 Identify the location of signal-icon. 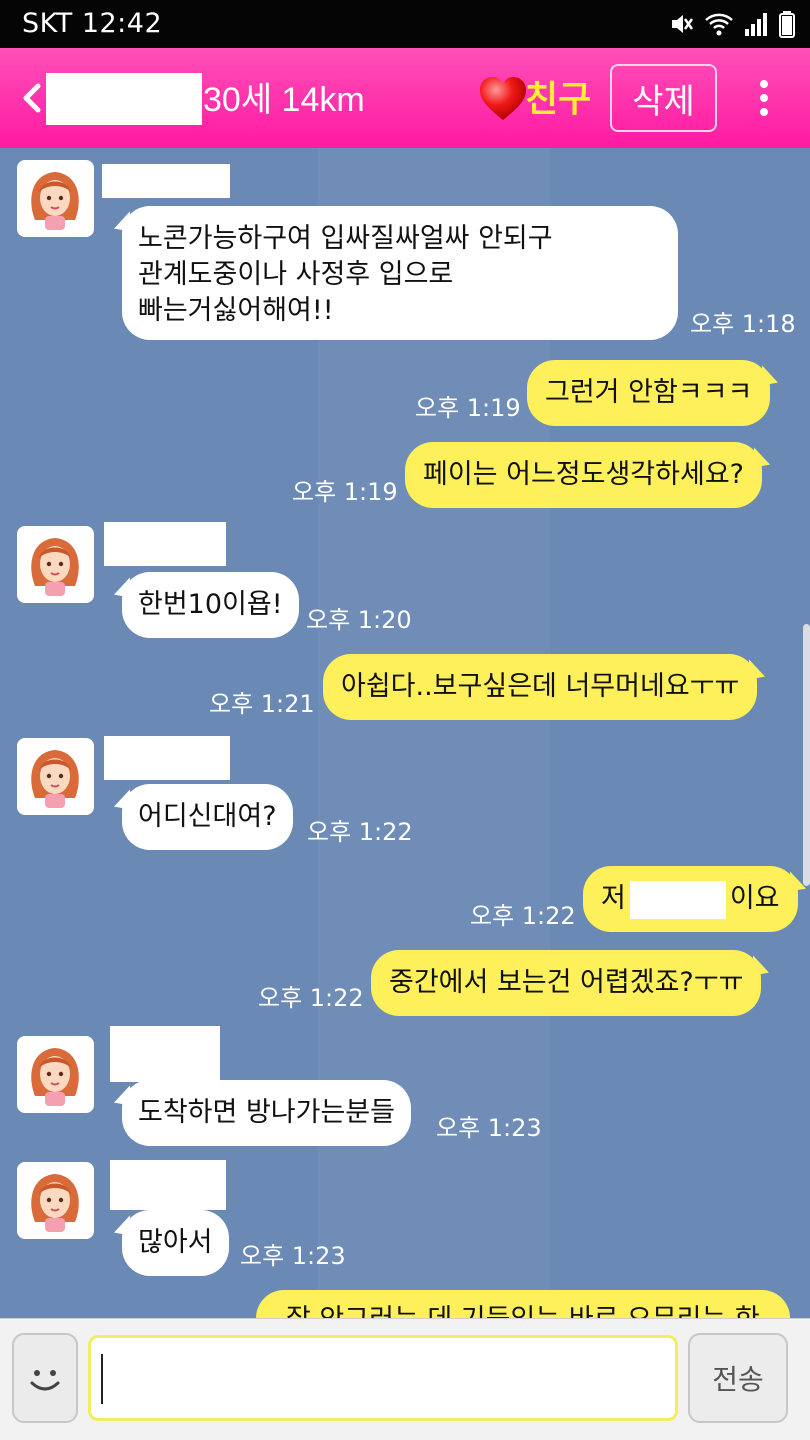
(756, 24).